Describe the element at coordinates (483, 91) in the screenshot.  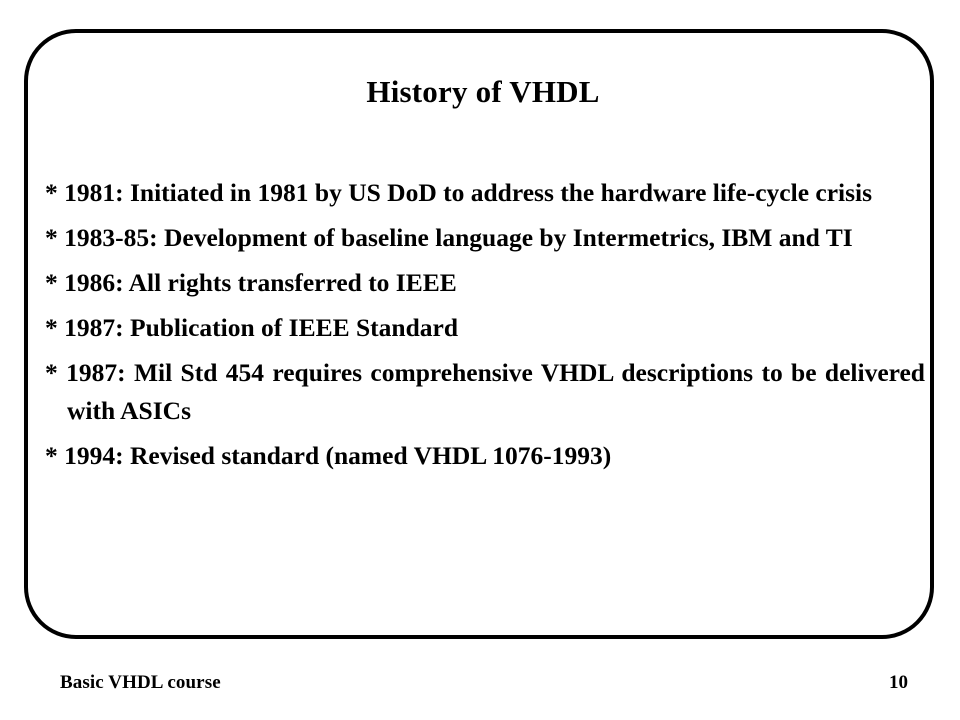
I see `page-title: History of VHDL` at that location.